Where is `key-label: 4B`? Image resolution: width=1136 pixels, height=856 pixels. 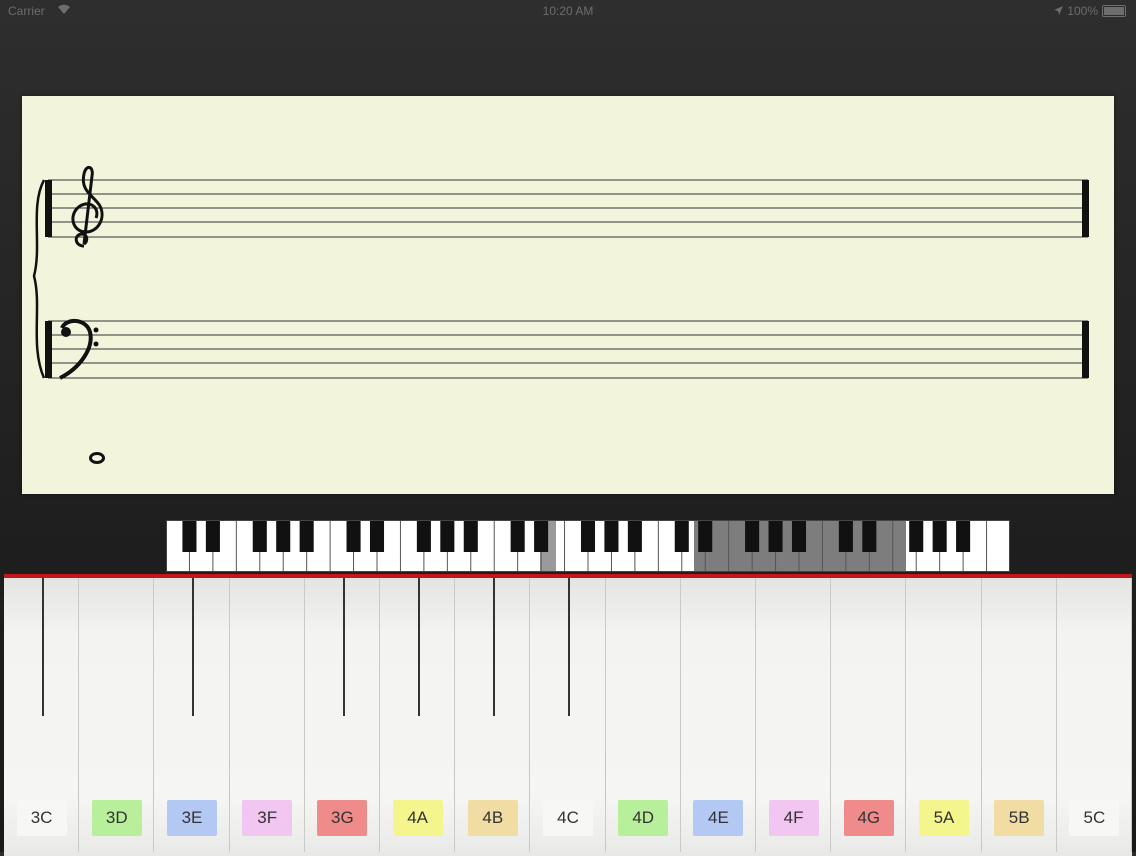 key-label: 4B is located at coordinates (492, 818).